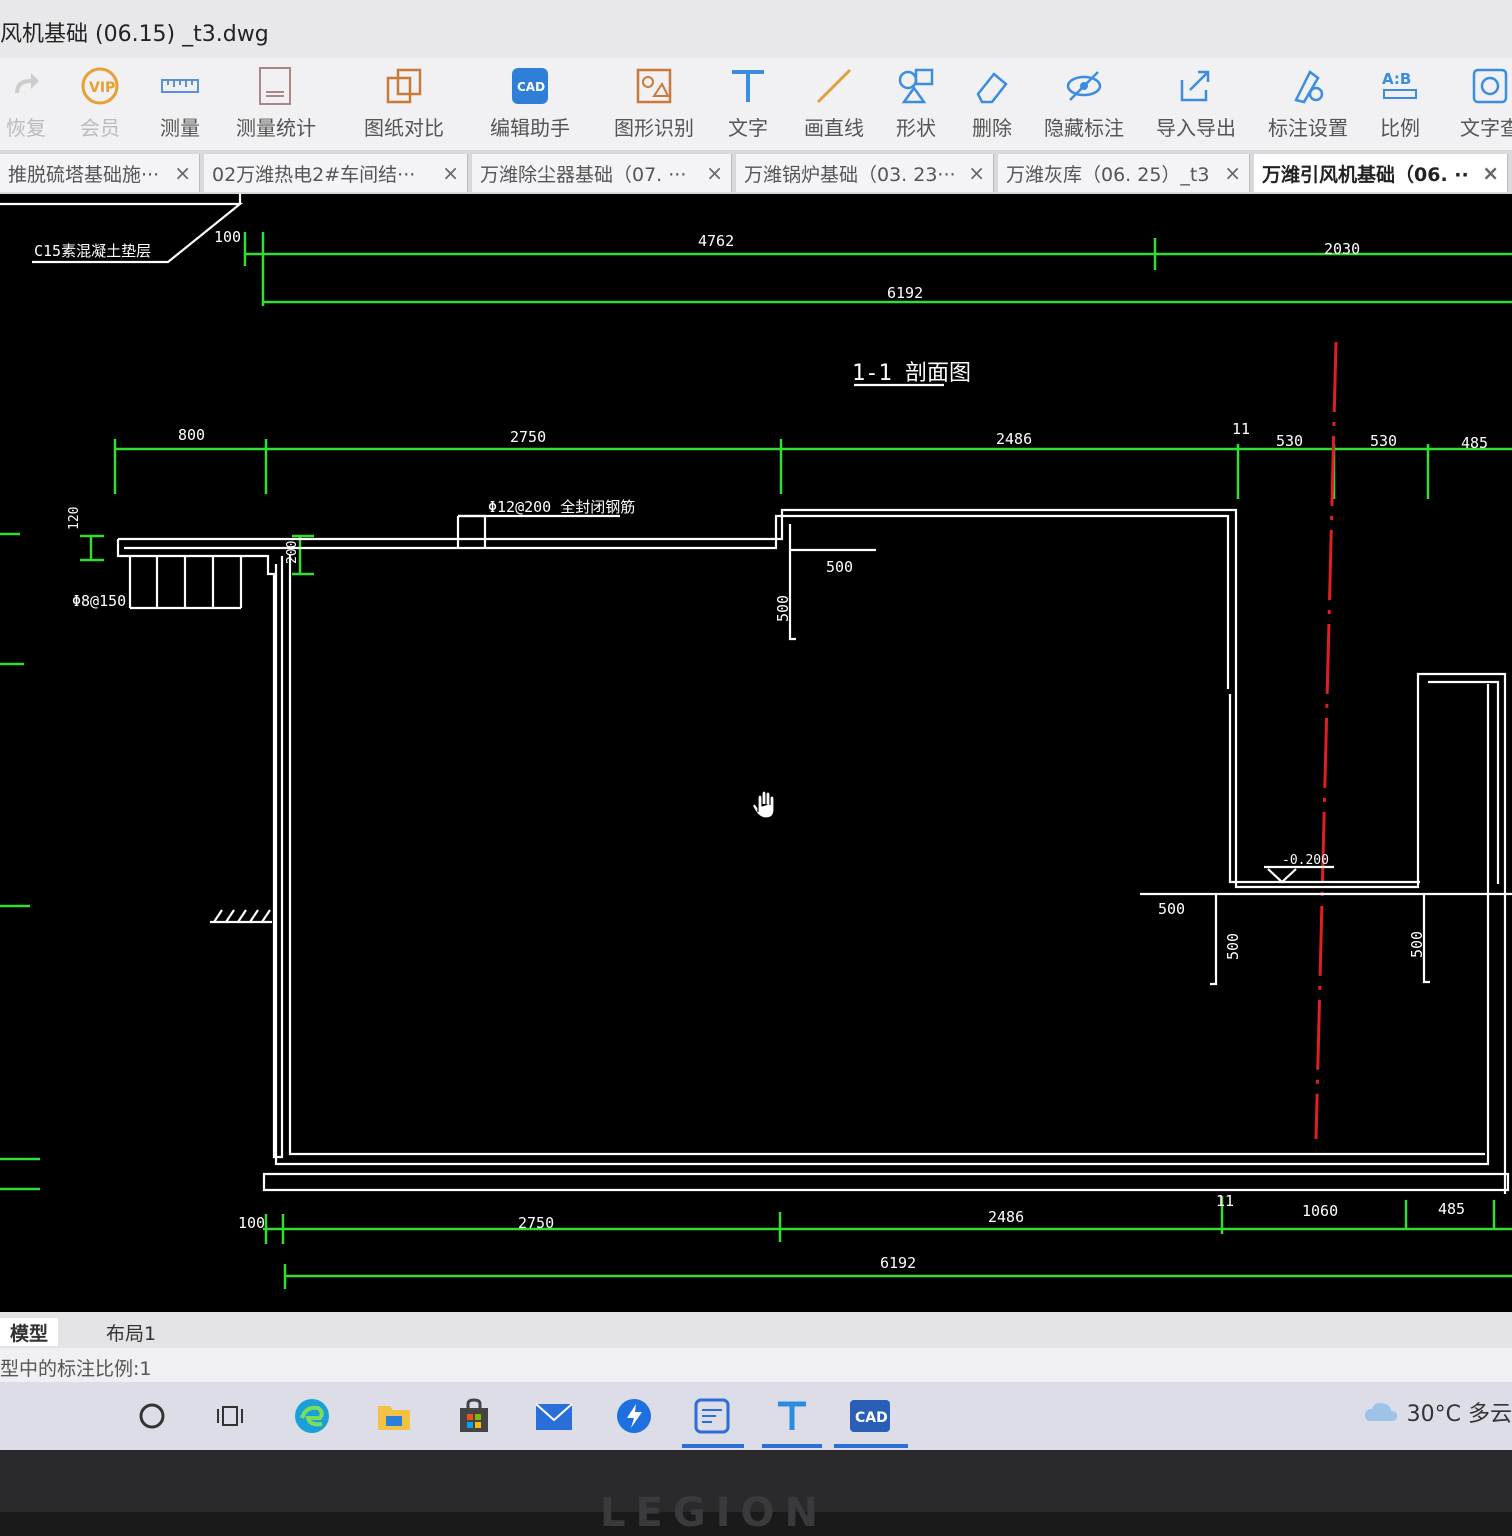  Describe the element at coordinates (916, 86) in the screenshot. I see `shape-icon` at that location.